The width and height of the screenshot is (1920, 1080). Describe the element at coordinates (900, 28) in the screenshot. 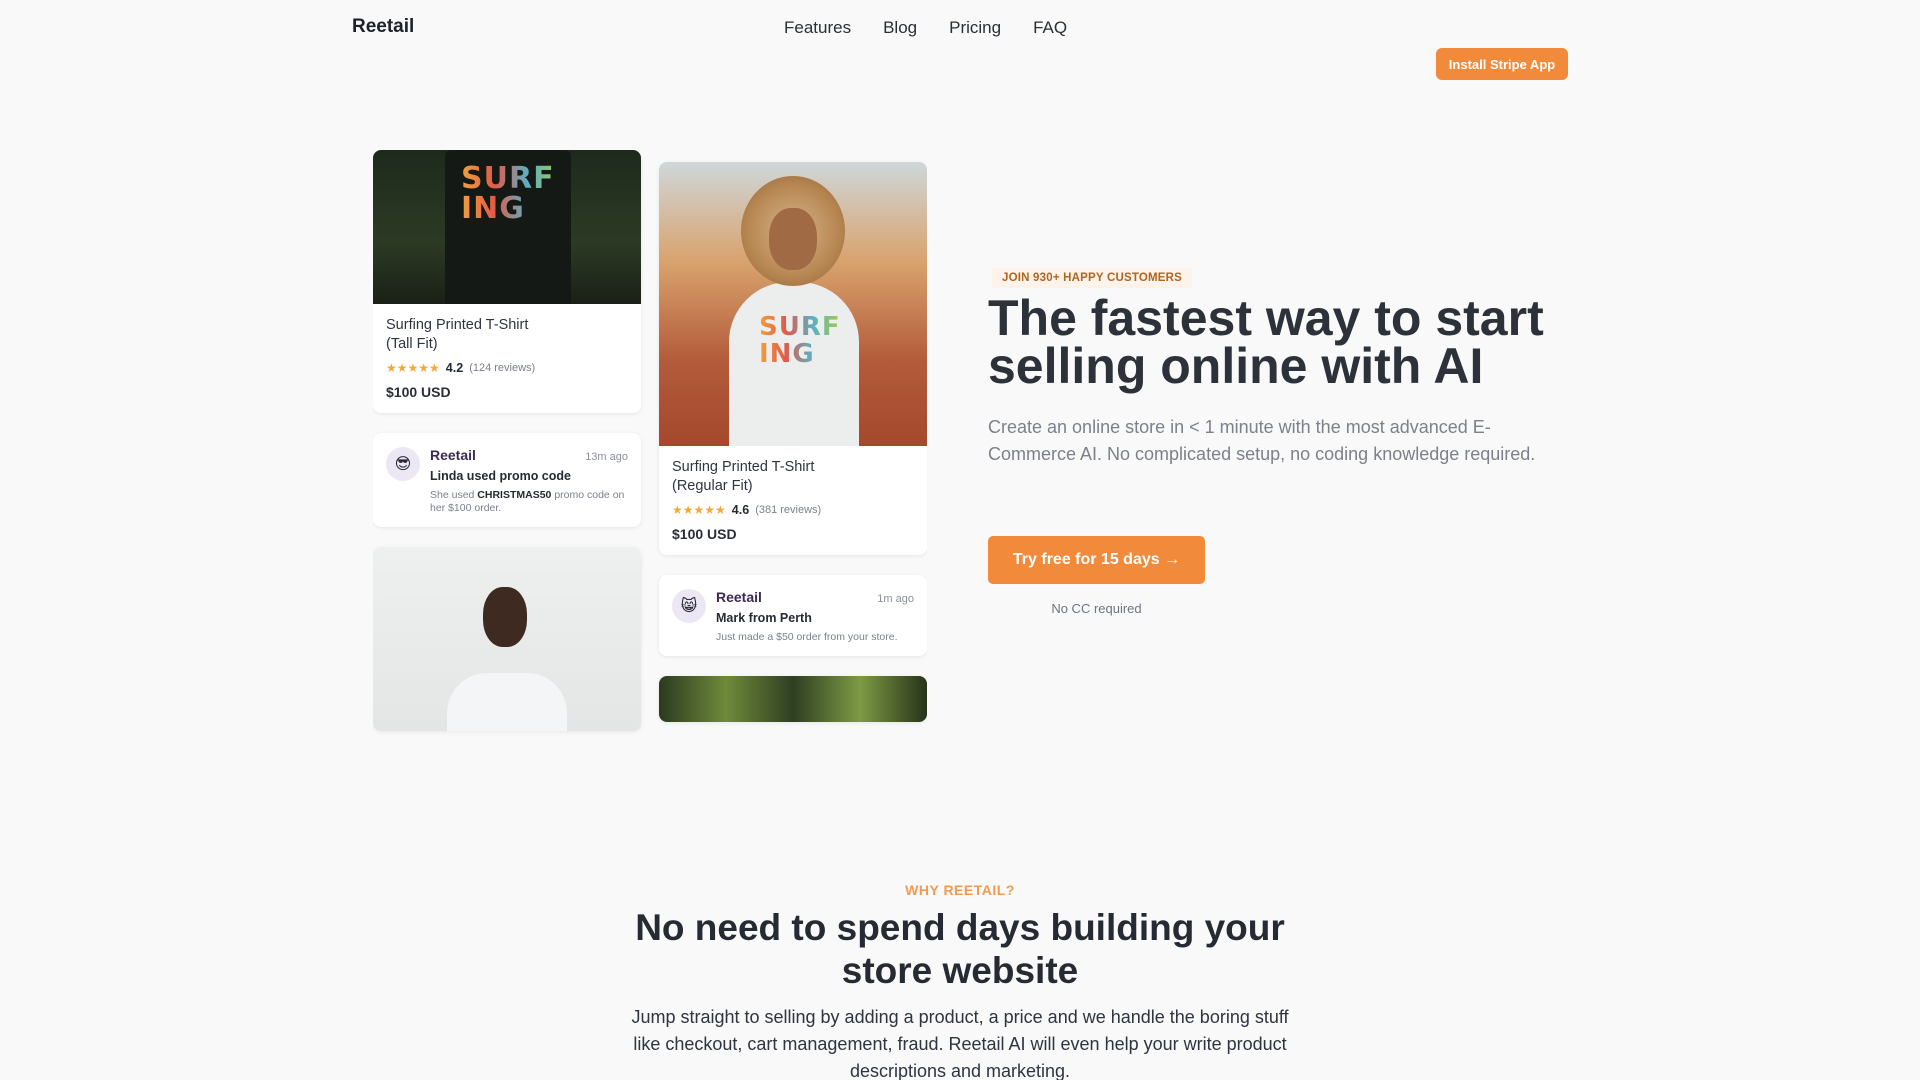

I see `nav-link-blog: Blog` at that location.